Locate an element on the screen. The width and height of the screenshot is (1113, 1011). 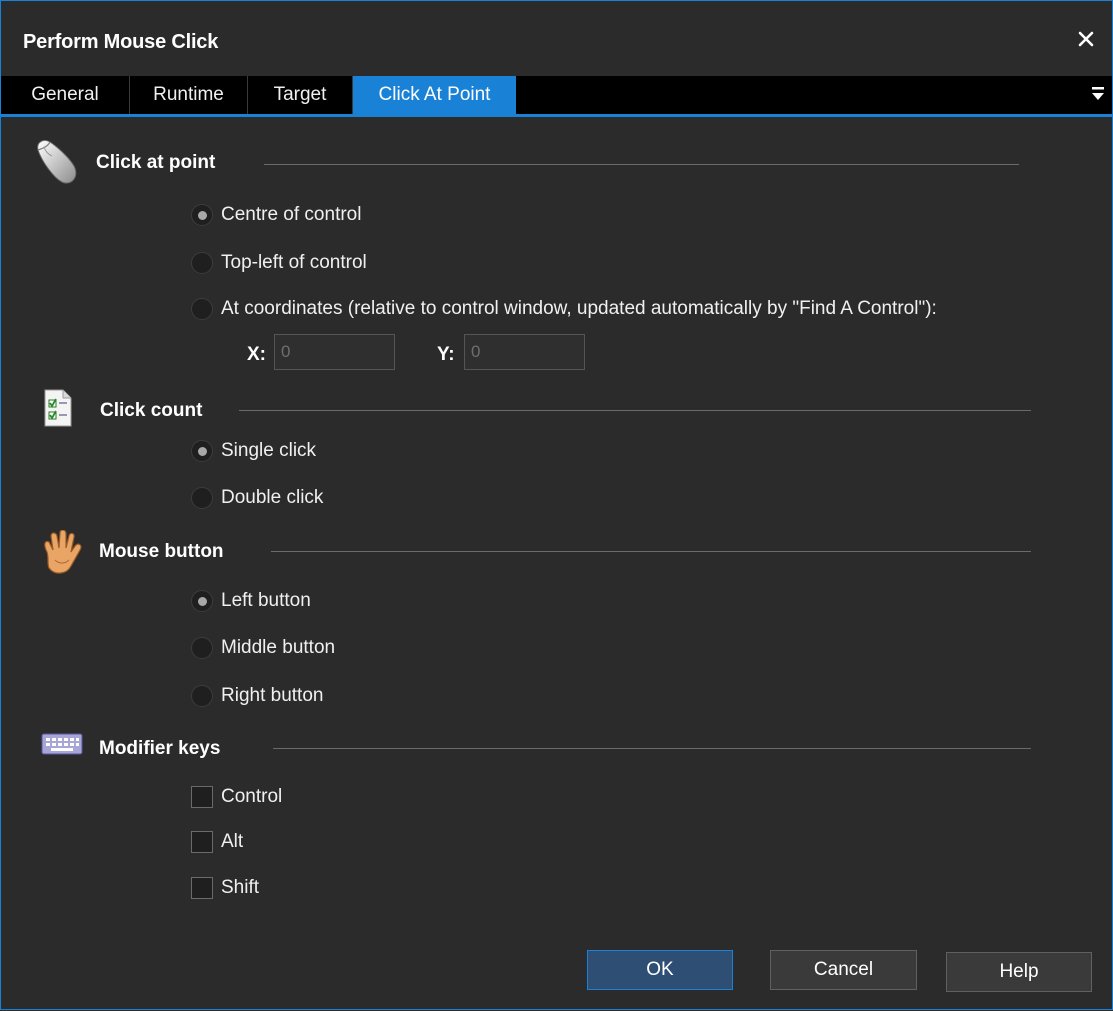
mouse-icon is located at coordinates (57, 161).